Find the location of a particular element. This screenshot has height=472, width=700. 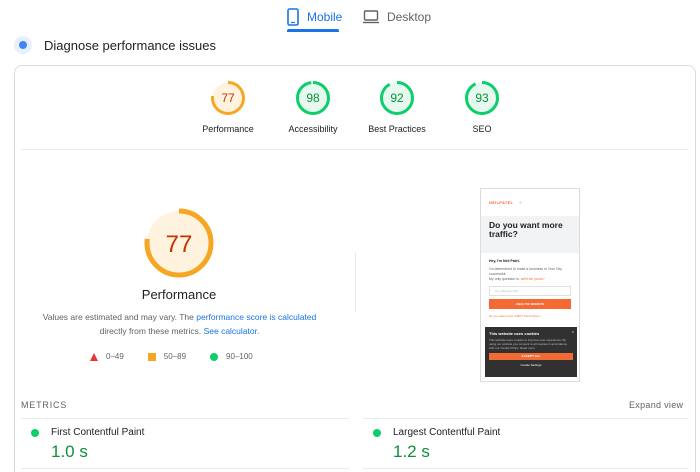

tab-desktop: Desktop is located at coordinates (397, 16).